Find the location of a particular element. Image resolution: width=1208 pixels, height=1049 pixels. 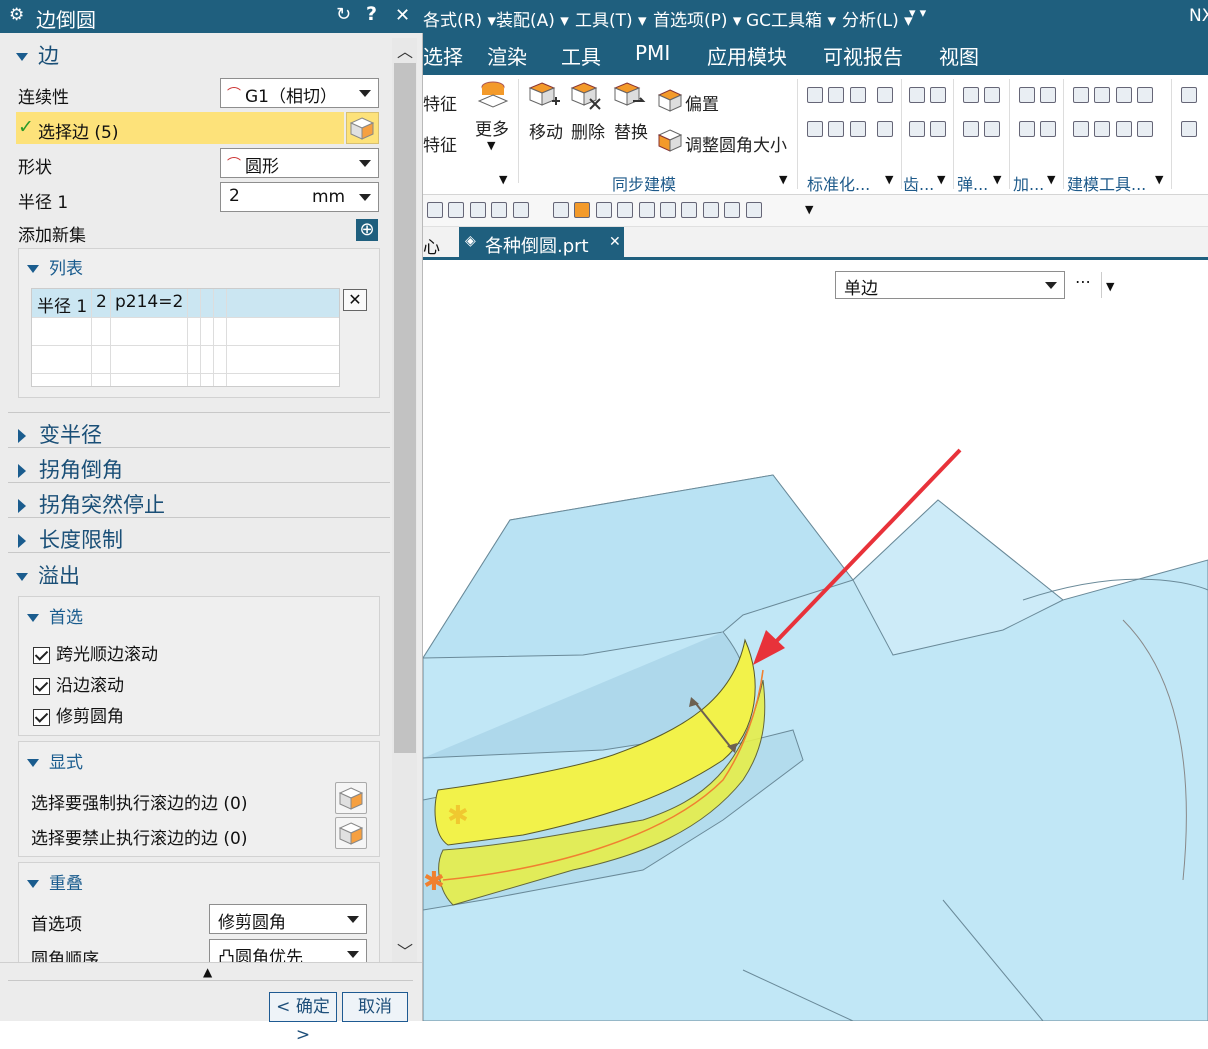

tab-select: 选择 is located at coordinates (443, 55).